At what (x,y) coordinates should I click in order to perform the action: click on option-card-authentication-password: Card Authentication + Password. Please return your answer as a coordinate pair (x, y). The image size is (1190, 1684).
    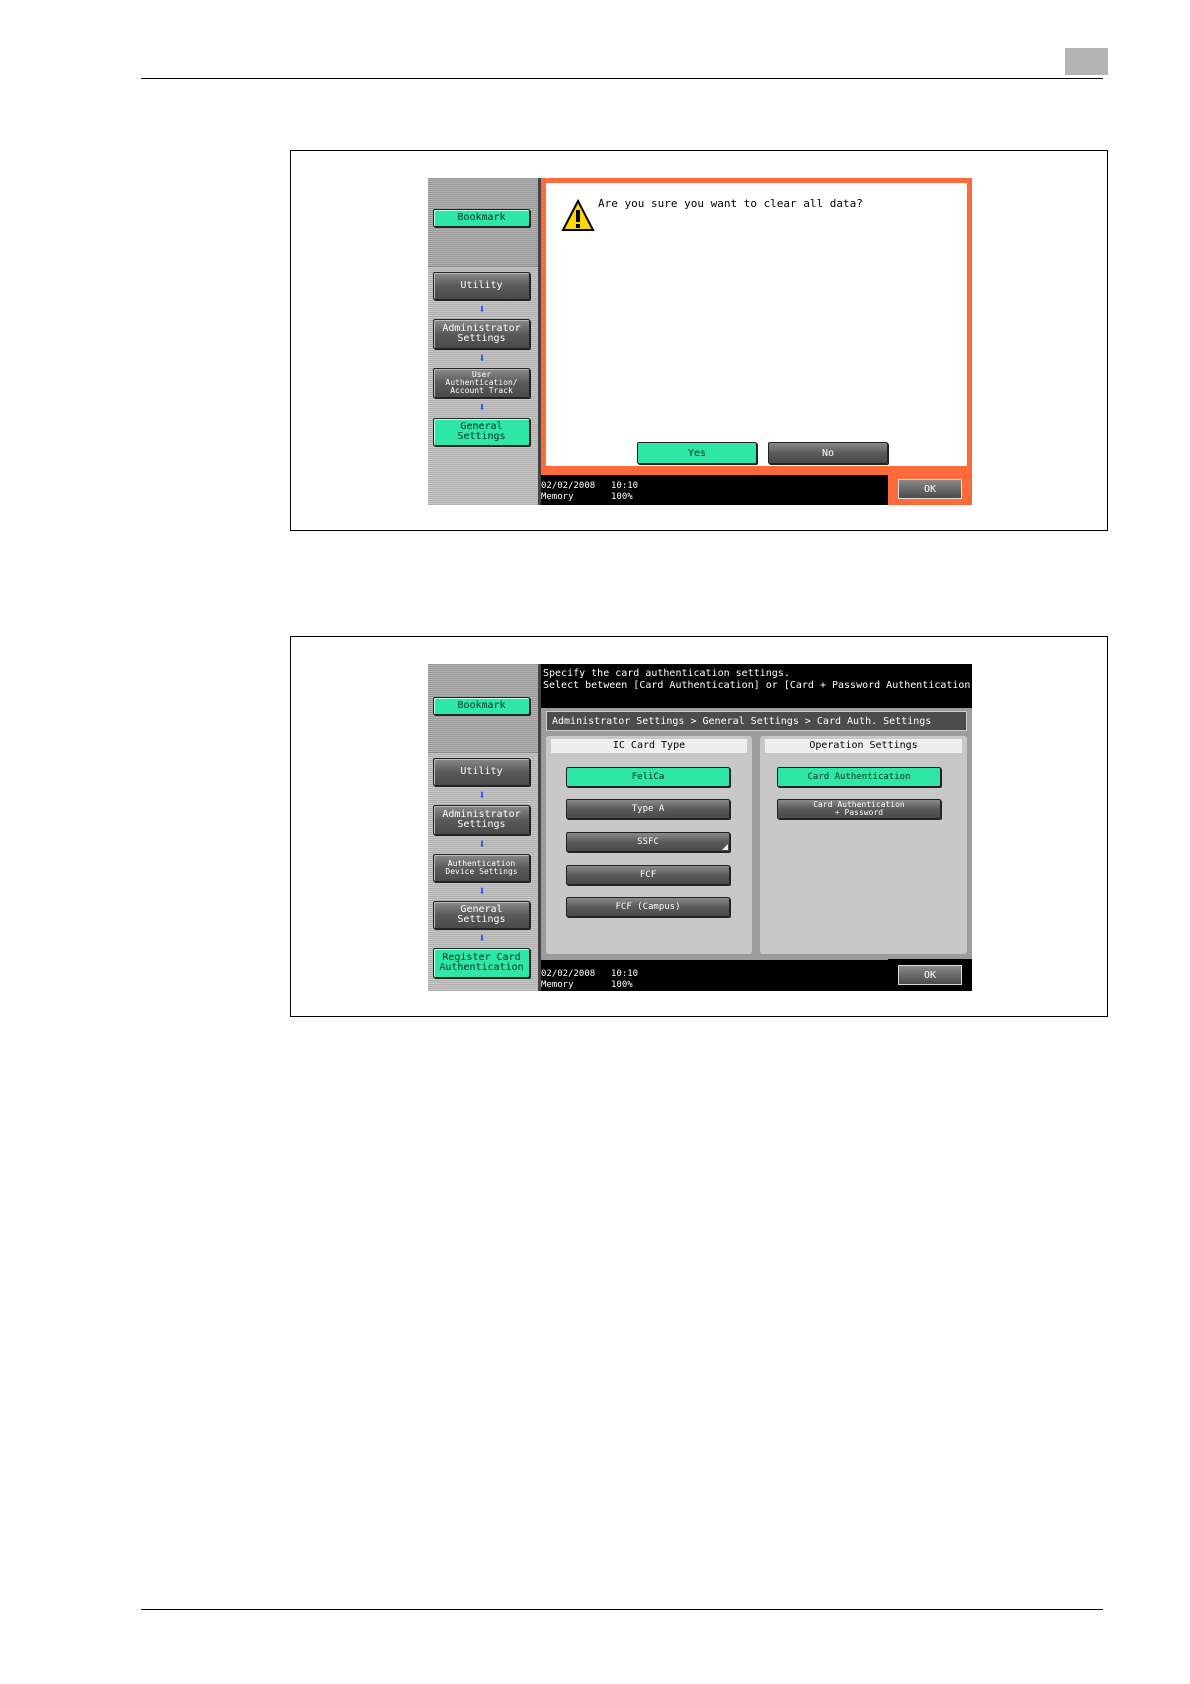
    Looking at the image, I should click on (859, 809).